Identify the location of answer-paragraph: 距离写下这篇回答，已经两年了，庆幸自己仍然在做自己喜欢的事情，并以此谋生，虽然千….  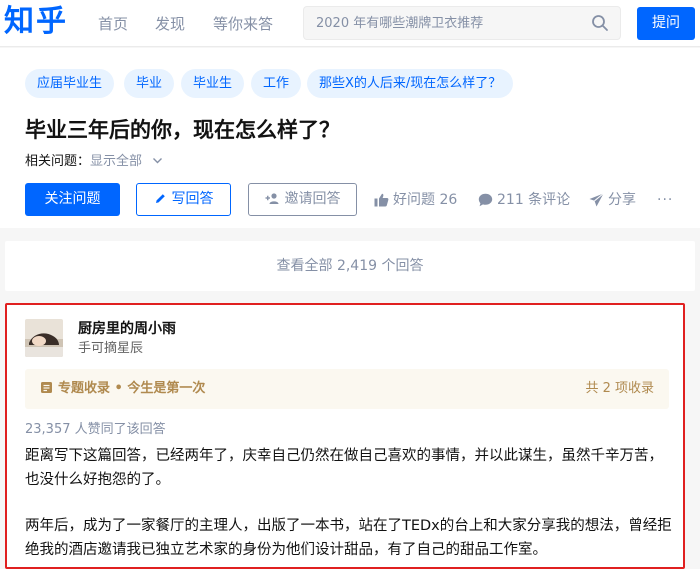
(344, 468).